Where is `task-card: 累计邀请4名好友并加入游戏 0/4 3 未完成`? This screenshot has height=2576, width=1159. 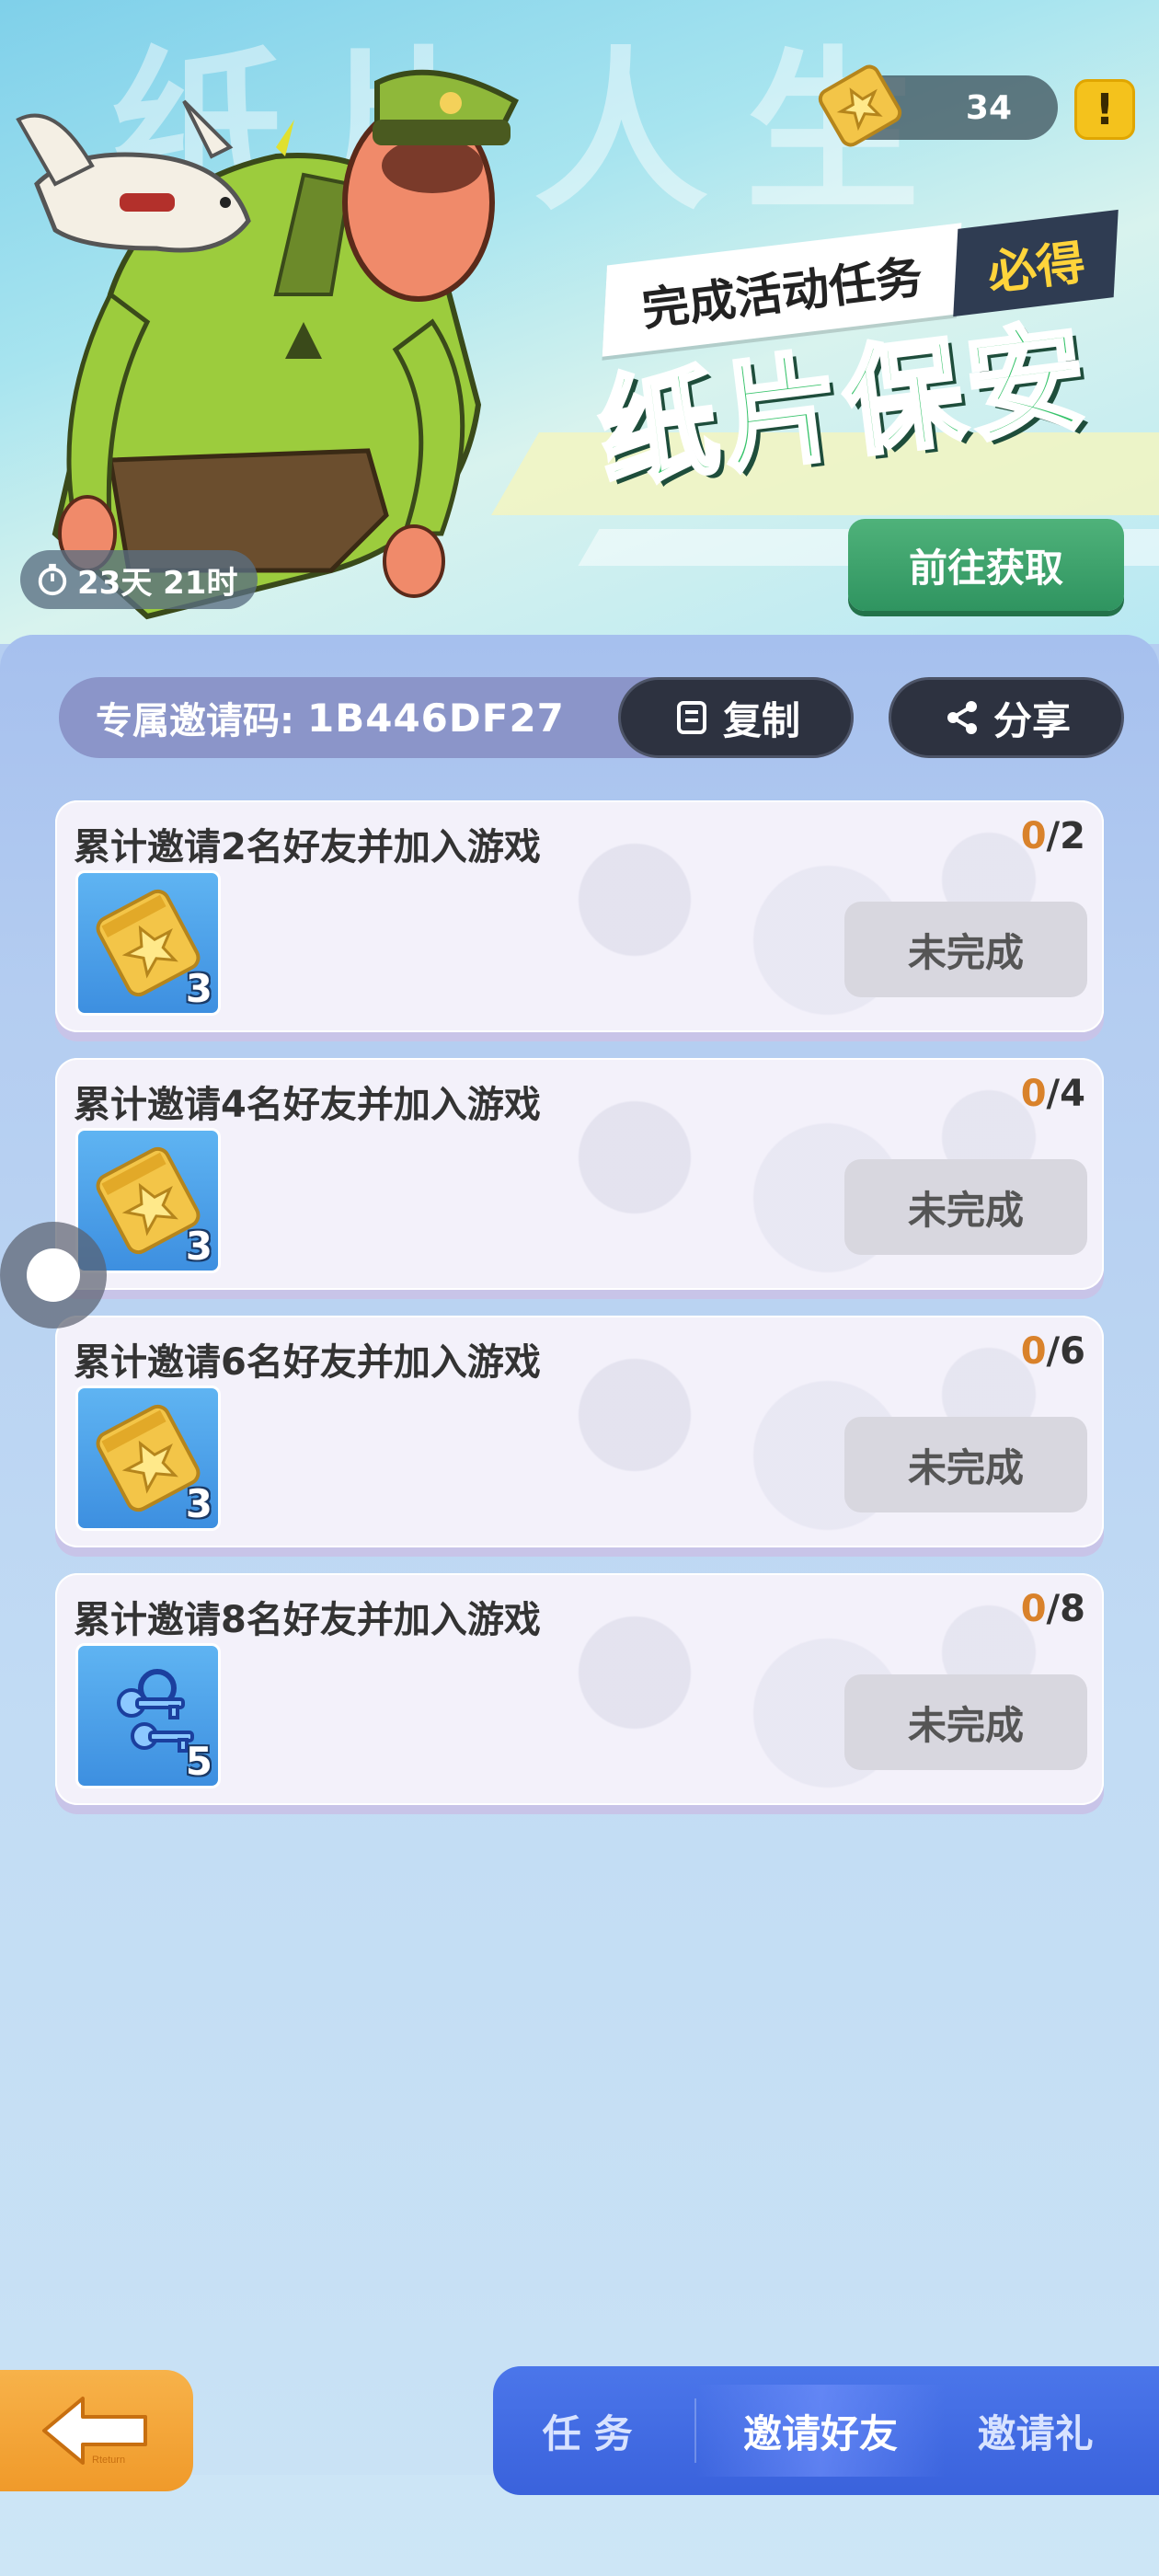 task-card: 累计邀请4名好友并加入游戏 0/4 3 未完成 is located at coordinates (579, 1174).